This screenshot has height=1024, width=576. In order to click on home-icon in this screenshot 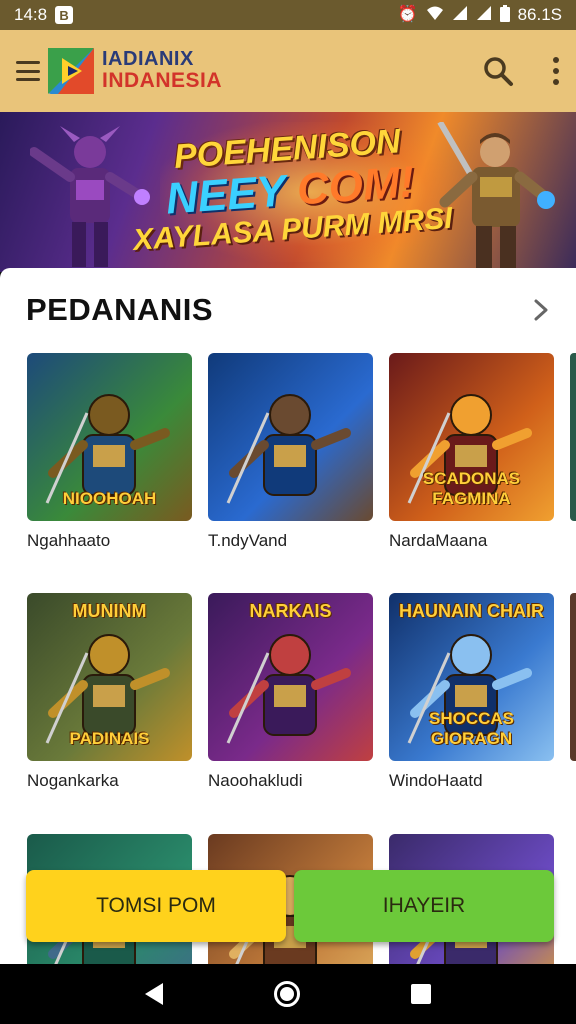, I will do `click(286, 994)`.